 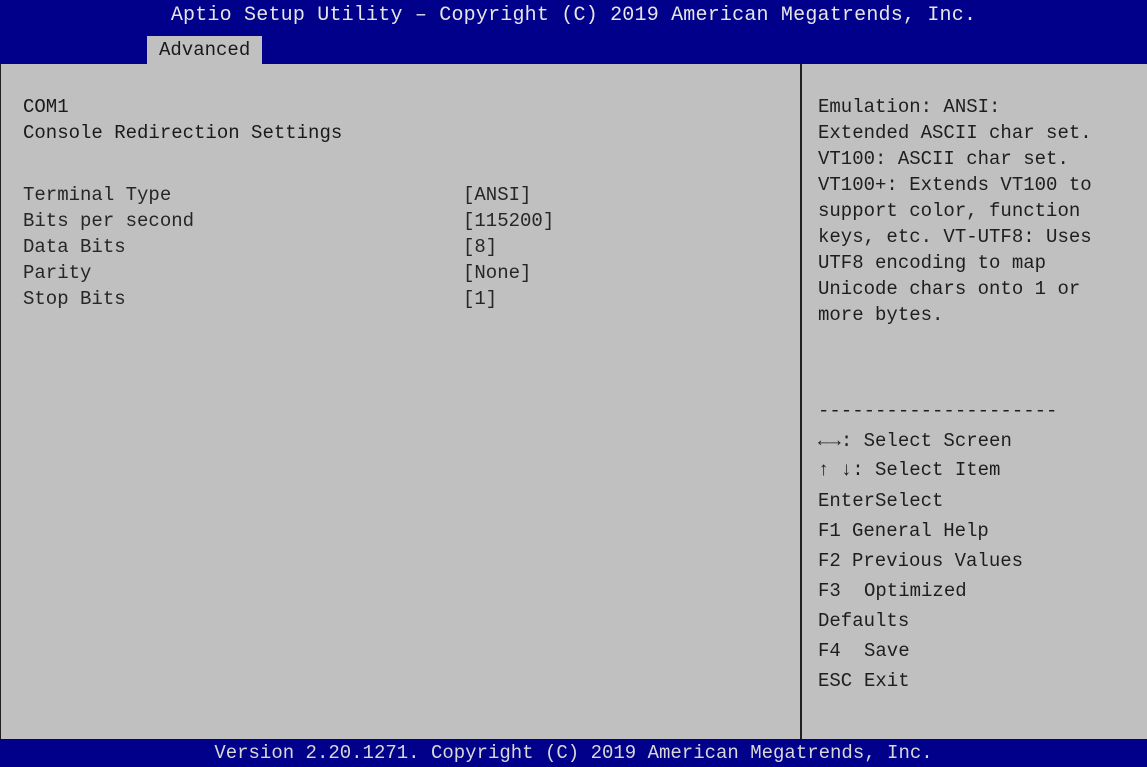 What do you see at coordinates (955, 237) in the screenshot?
I see `help-text-line: keys, etc. VT-UTF8: Uses` at bounding box center [955, 237].